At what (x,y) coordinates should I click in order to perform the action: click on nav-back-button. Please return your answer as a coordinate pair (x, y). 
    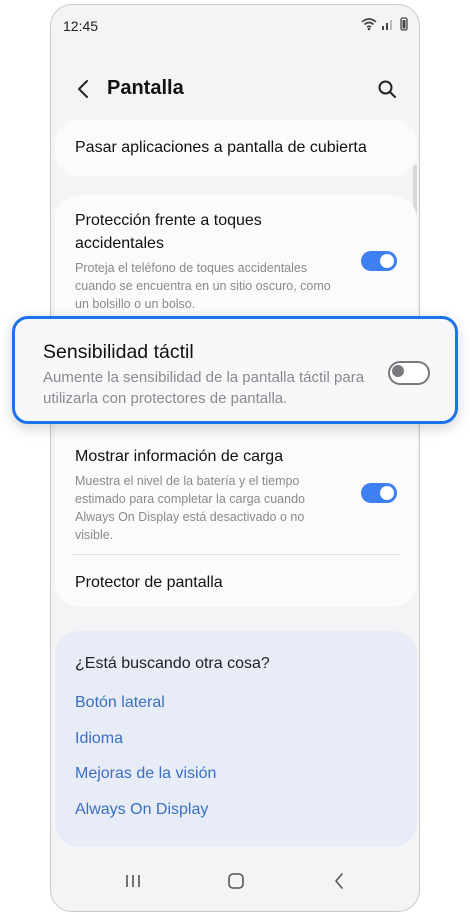
    Looking at the image, I should click on (339, 881).